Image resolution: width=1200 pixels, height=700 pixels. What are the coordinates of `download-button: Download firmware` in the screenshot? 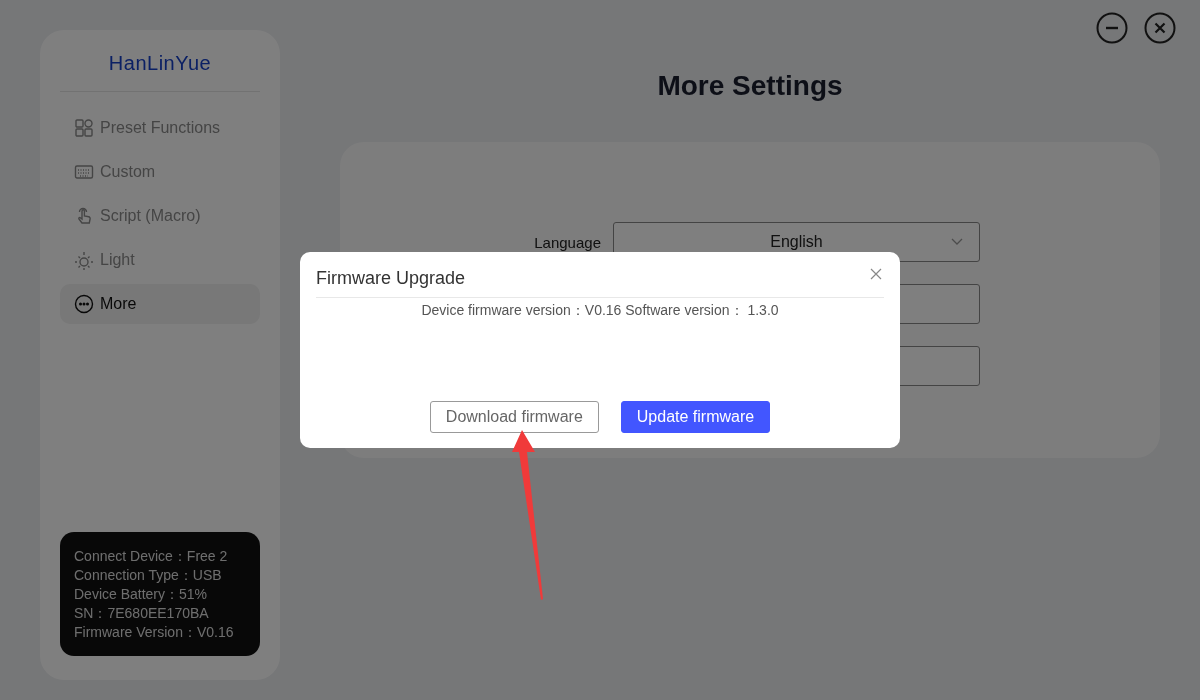 It's located at (514, 417).